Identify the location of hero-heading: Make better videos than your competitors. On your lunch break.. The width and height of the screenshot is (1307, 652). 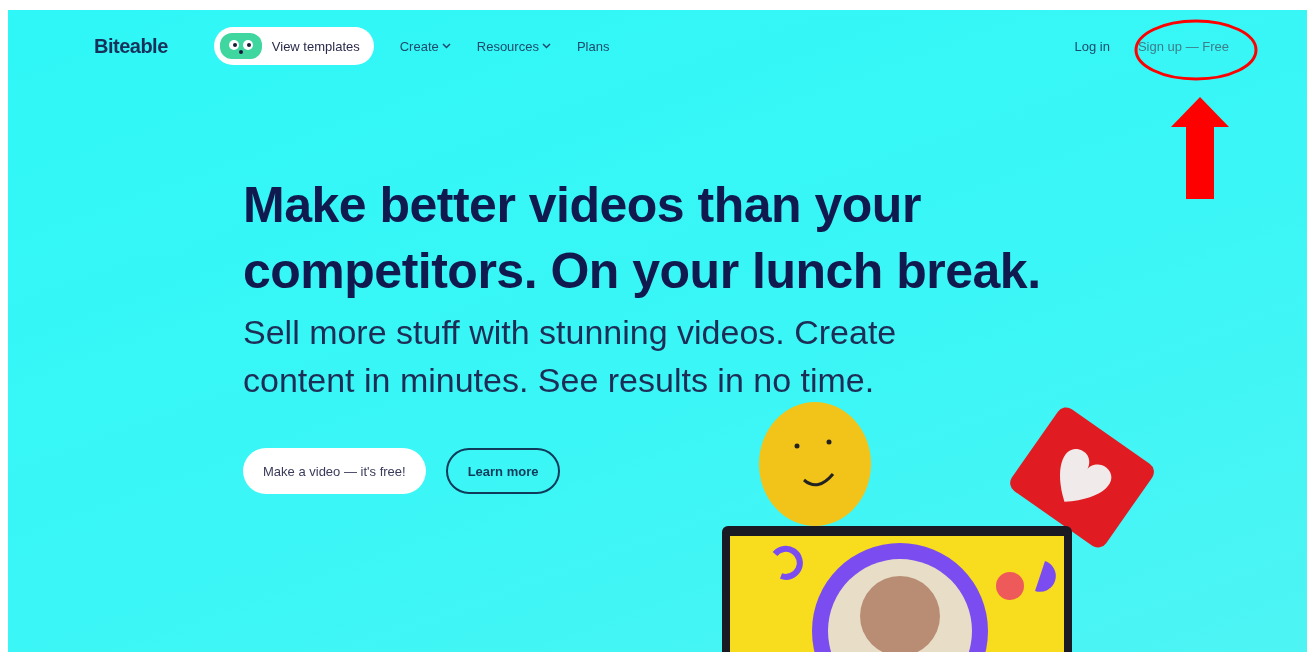
(642, 238).